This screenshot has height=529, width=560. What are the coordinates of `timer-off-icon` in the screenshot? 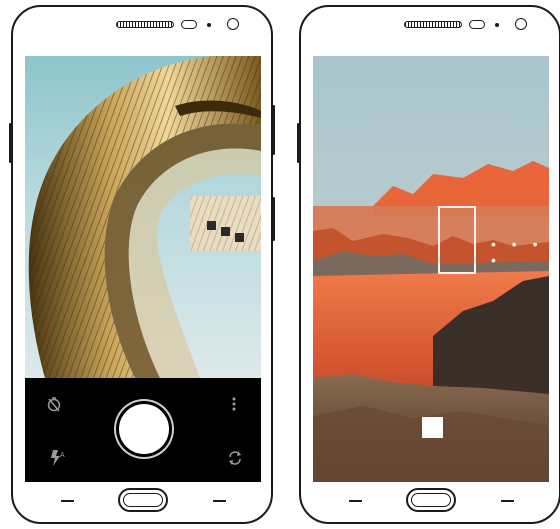 It's located at (54, 405).